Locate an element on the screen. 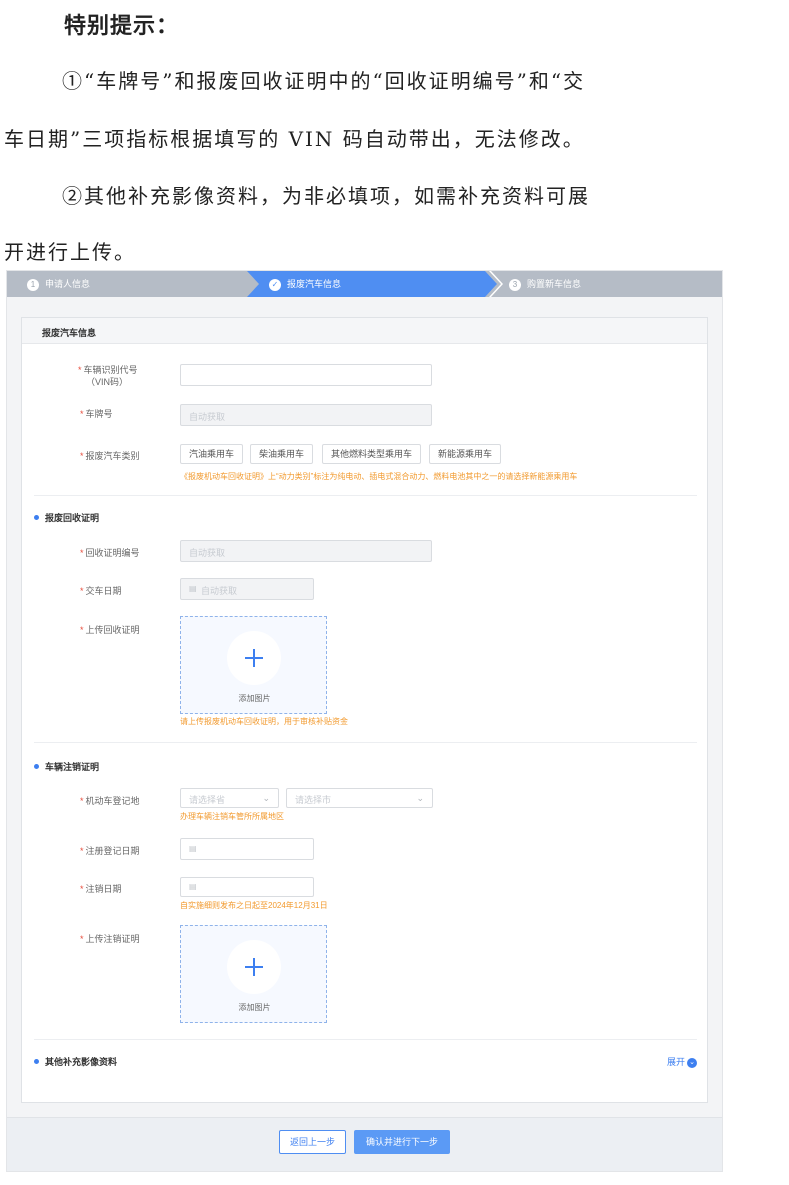  recycle-section-title: 报废回收证明 is located at coordinates (66, 517).